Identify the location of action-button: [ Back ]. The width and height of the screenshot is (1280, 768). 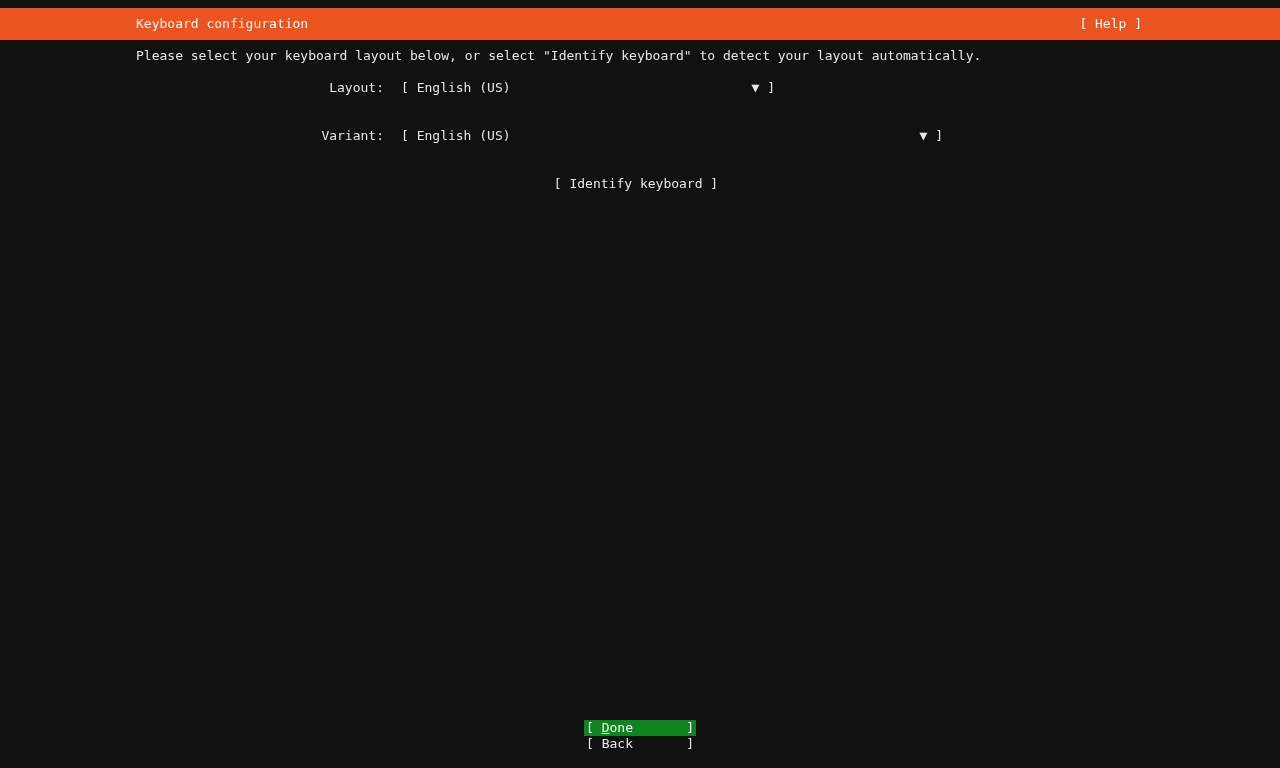
(640, 744).